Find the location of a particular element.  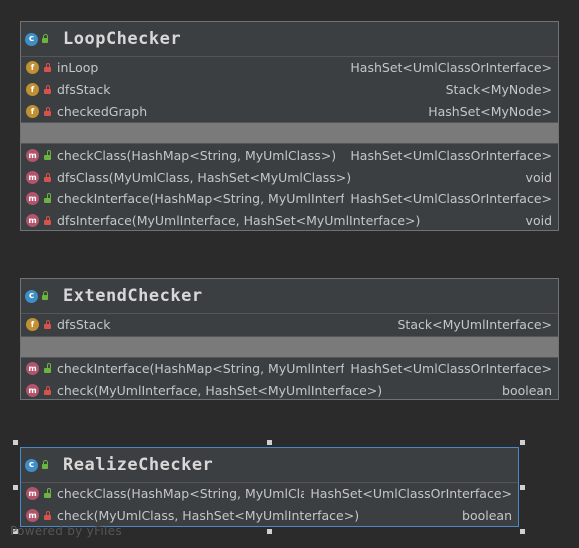

field-name: inLoop is located at coordinates (78, 68).